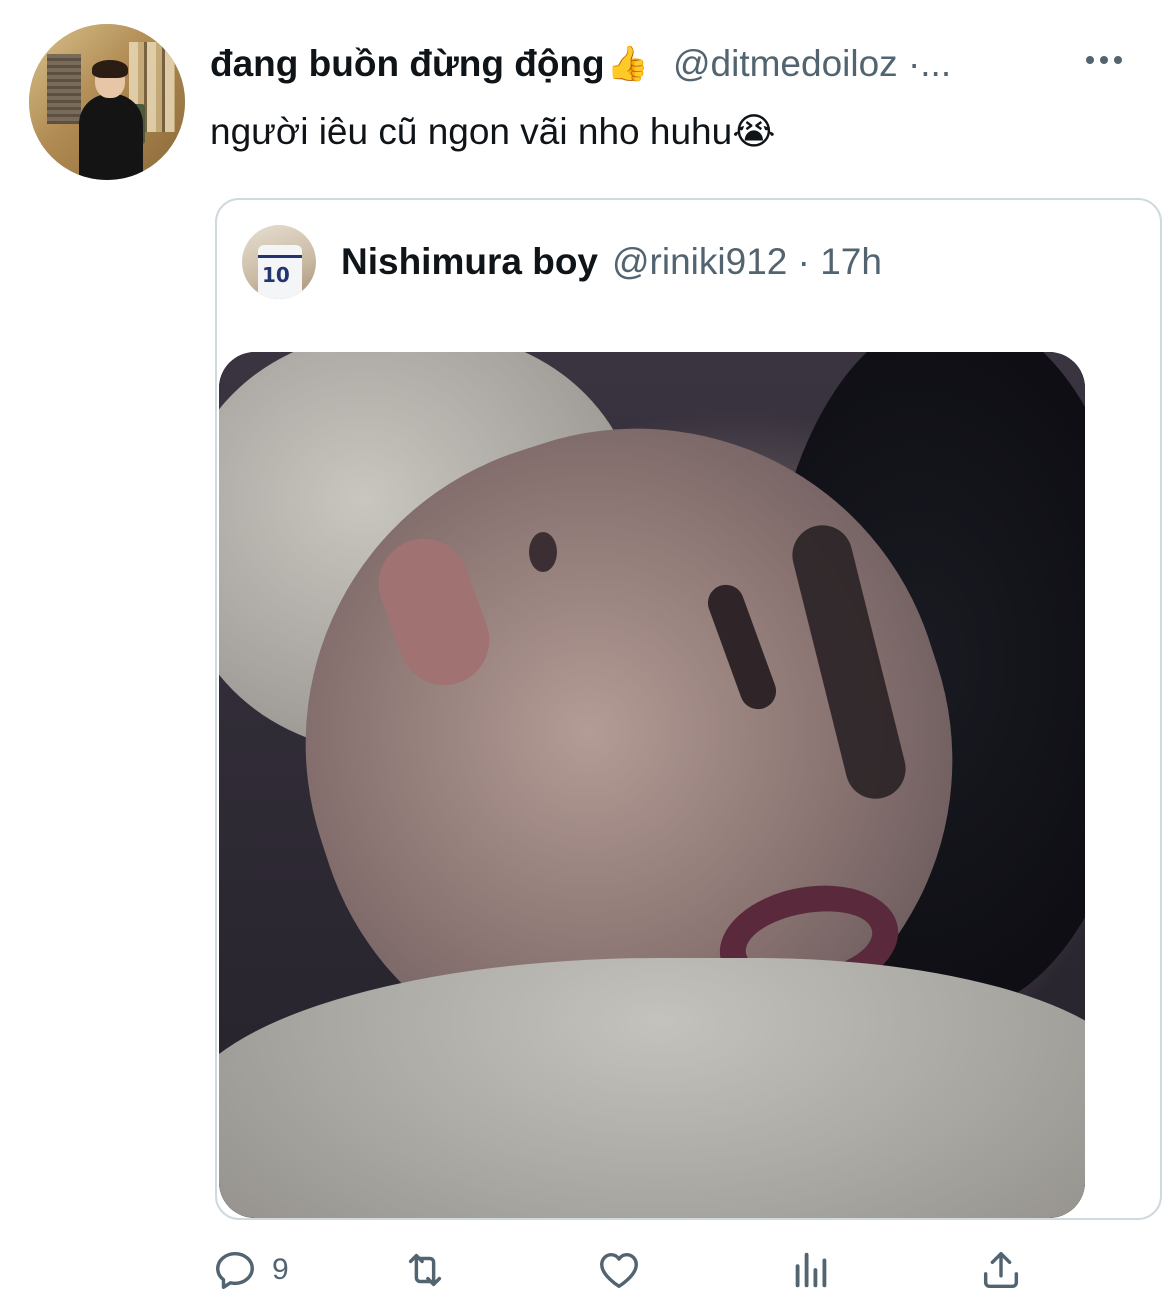  What do you see at coordinates (107, 102) in the screenshot?
I see `author-avatar` at bounding box center [107, 102].